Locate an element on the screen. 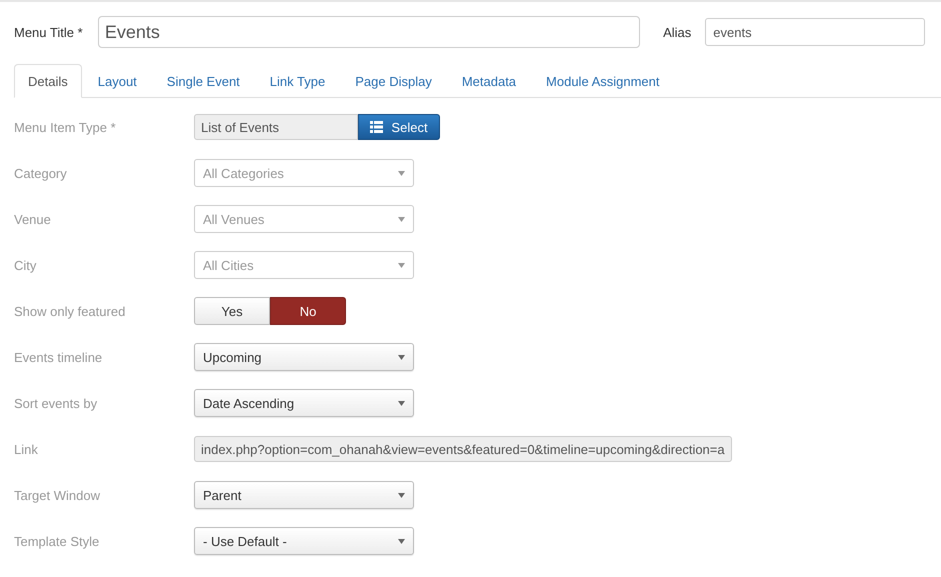  tab: Details is located at coordinates (48, 81).